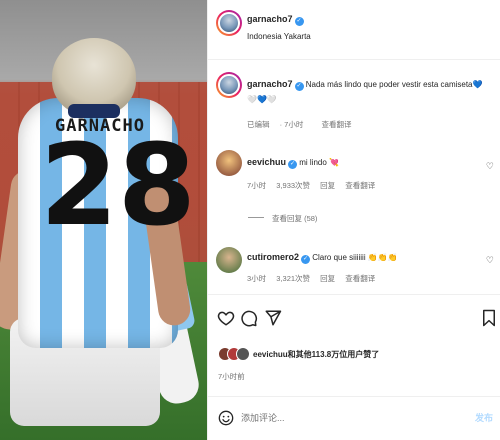  What do you see at coordinates (226, 318) in the screenshot?
I see `heart-icon` at bounding box center [226, 318].